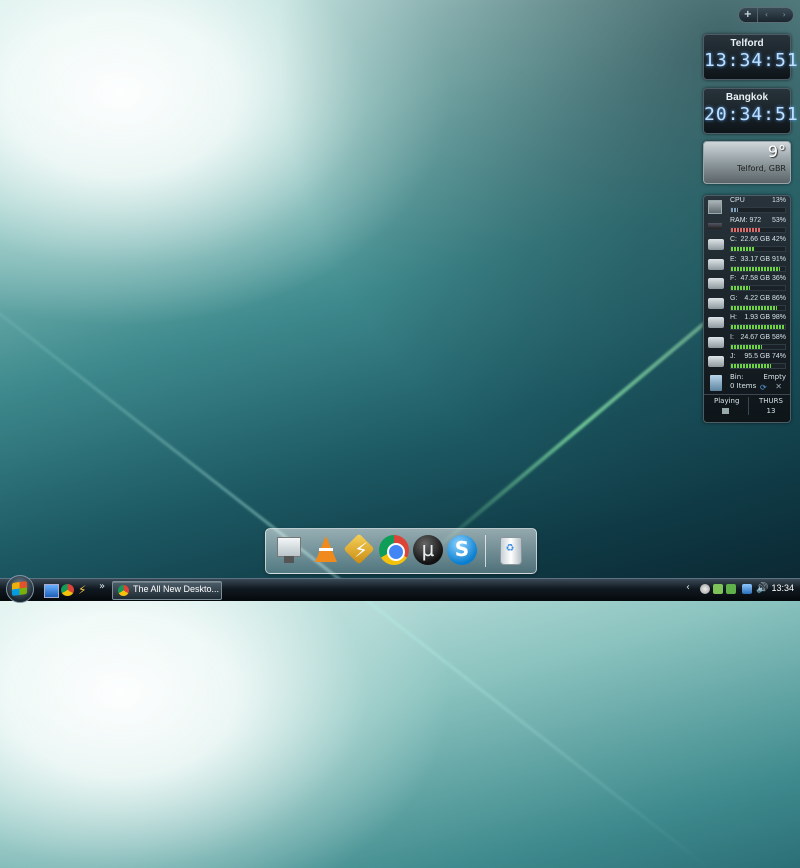 The width and height of the screenshot is (800, 868). Describe the element at coordinates (763, 387) in the screenshot. I see `refresh-icon: ⟳` at that location.